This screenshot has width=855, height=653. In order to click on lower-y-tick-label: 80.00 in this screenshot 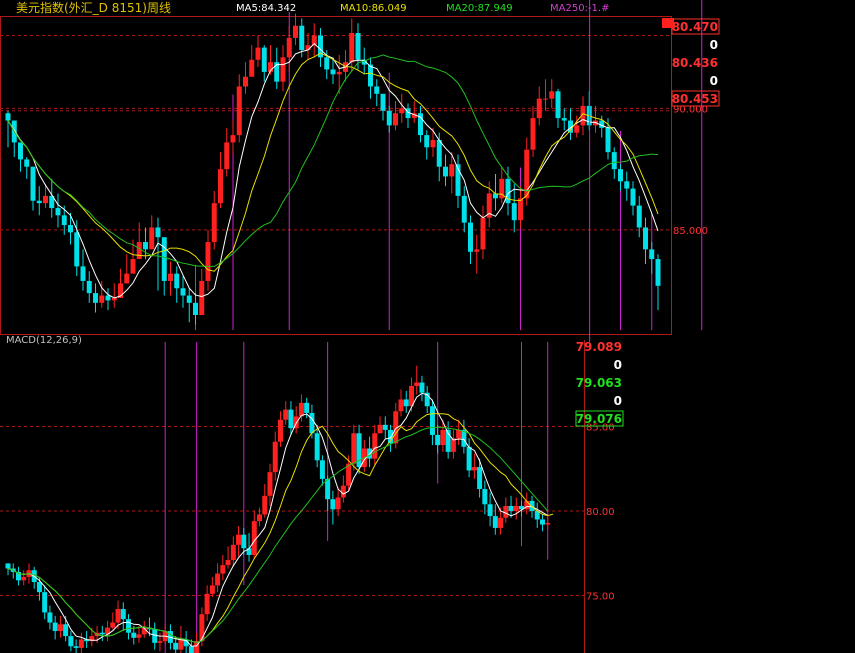, I will do `click(600, 512)`.